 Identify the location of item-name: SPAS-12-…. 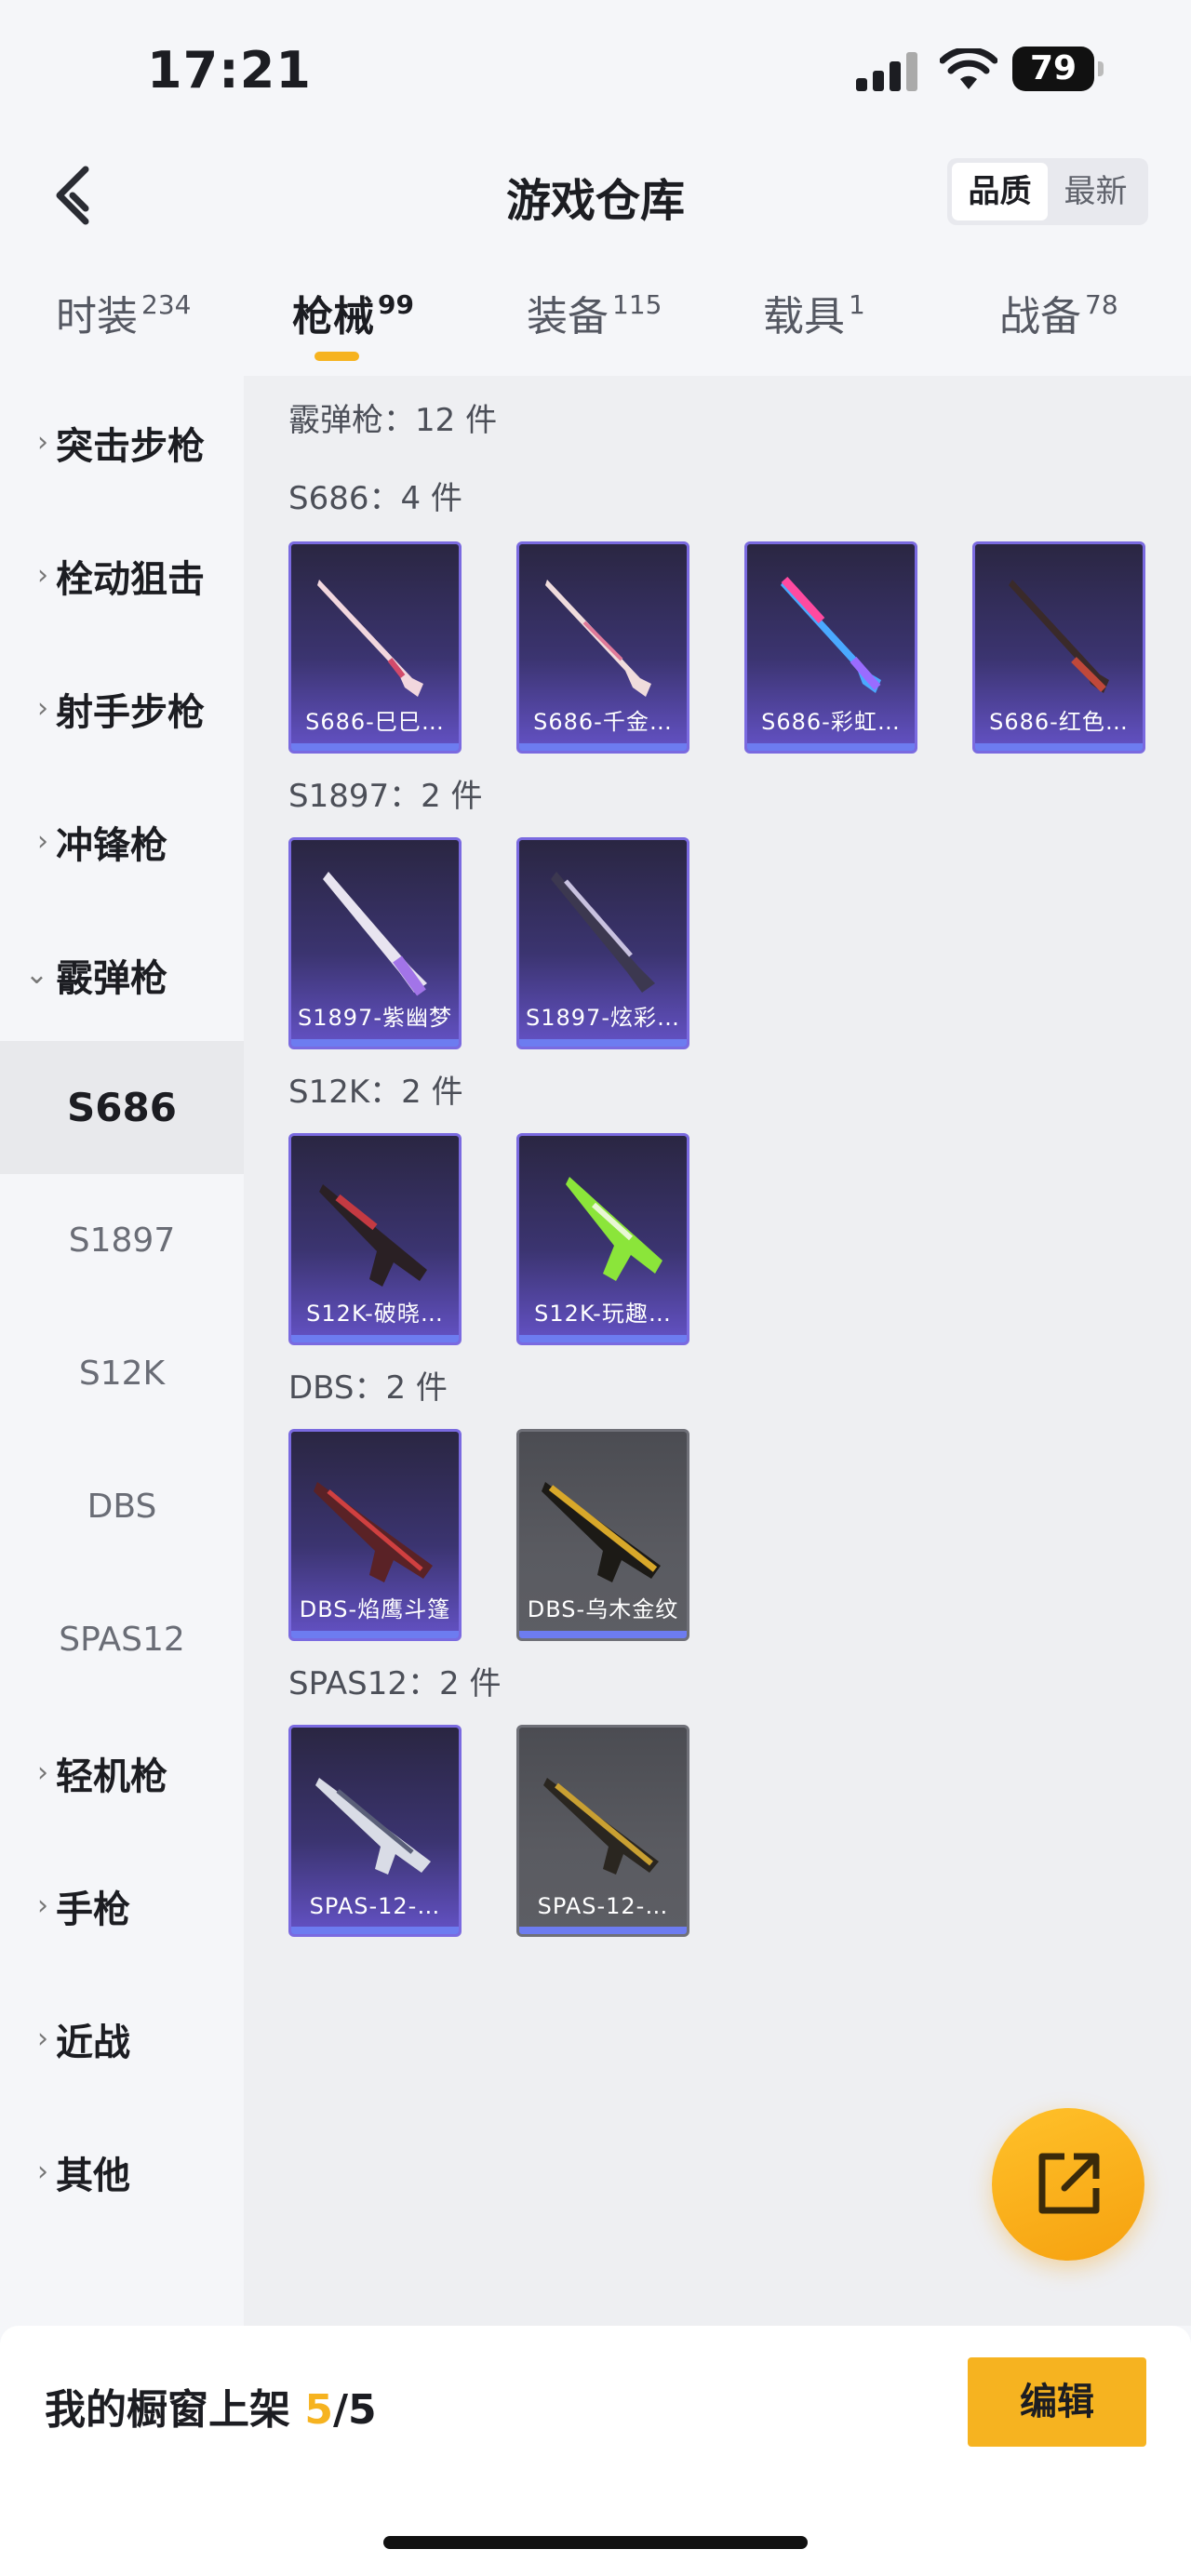
(375, 1906).